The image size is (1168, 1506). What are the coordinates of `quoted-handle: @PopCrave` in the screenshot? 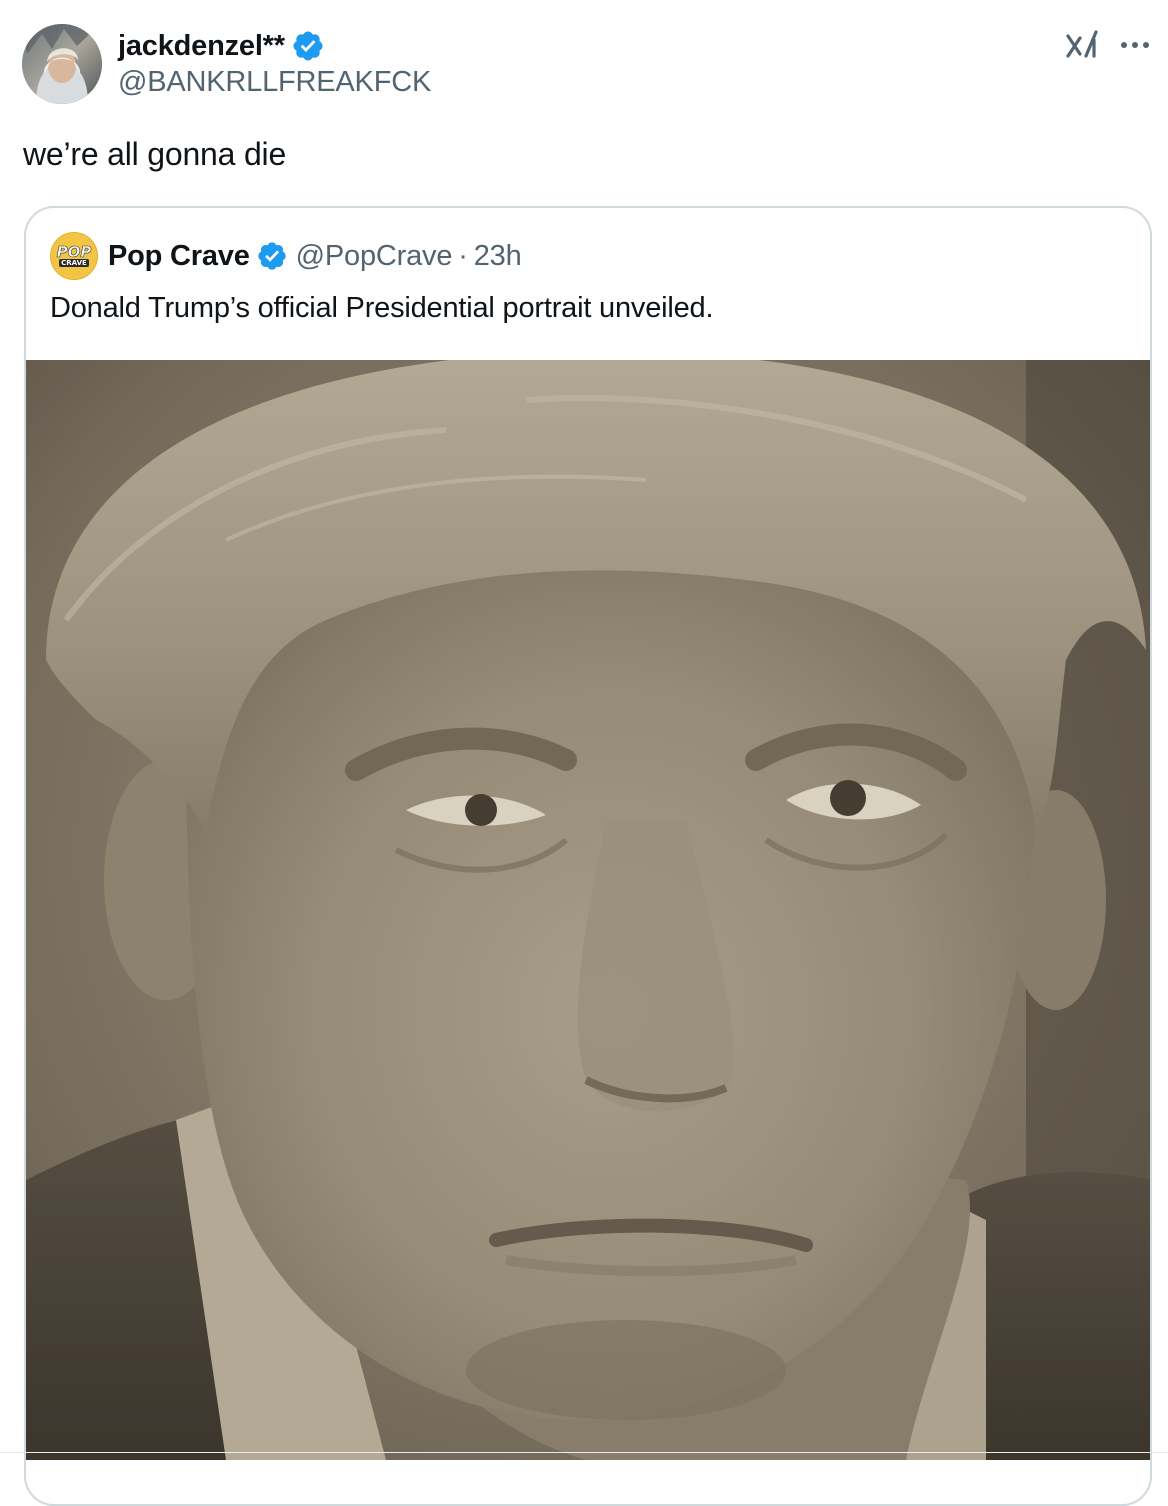 It's located at (374, 256).